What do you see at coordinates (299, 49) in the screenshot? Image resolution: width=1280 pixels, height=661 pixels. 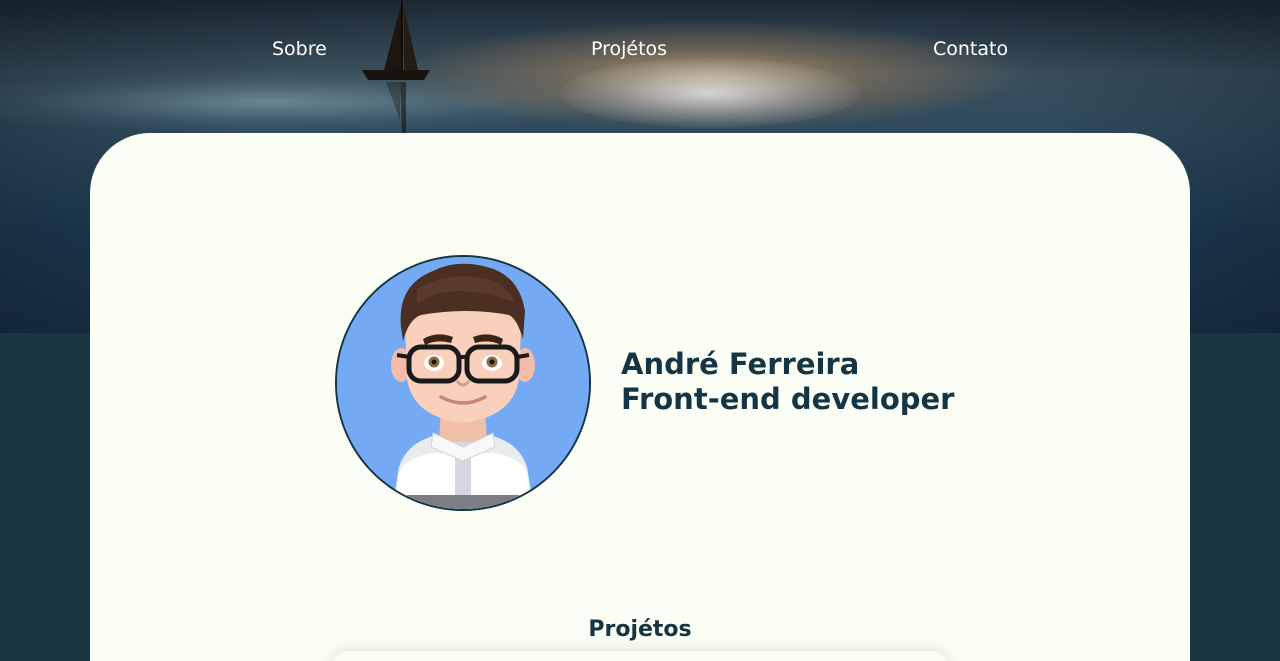 I see `nav-link-sobre: Sobre` at bounding box center [299, 49].